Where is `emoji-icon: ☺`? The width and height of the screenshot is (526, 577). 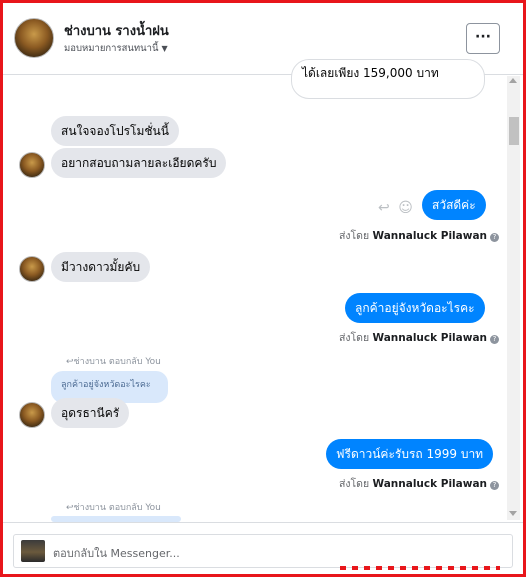 emoji-icon: ☺ is located at coordinates (405, 208).